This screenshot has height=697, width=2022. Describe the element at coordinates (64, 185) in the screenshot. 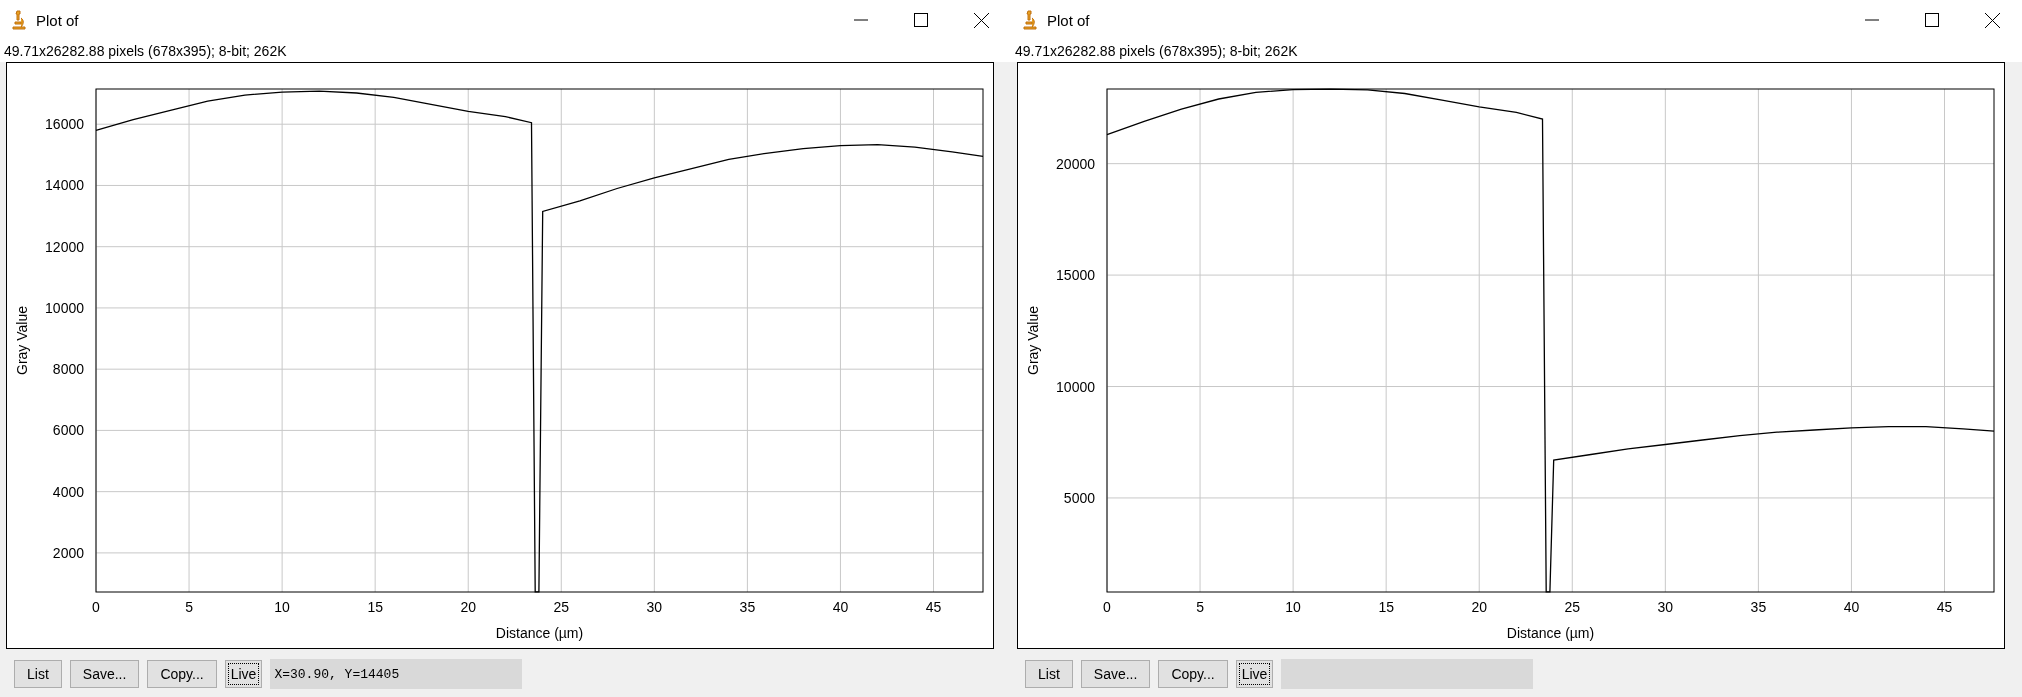

I see `axis-tick-label: 14000` at that location.